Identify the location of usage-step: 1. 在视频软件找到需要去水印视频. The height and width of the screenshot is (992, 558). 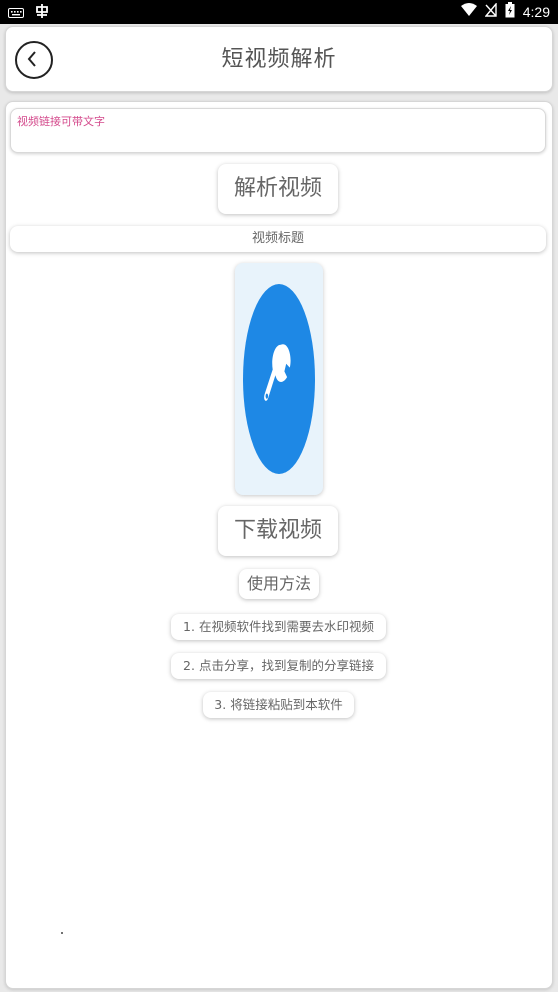
(278, 627).